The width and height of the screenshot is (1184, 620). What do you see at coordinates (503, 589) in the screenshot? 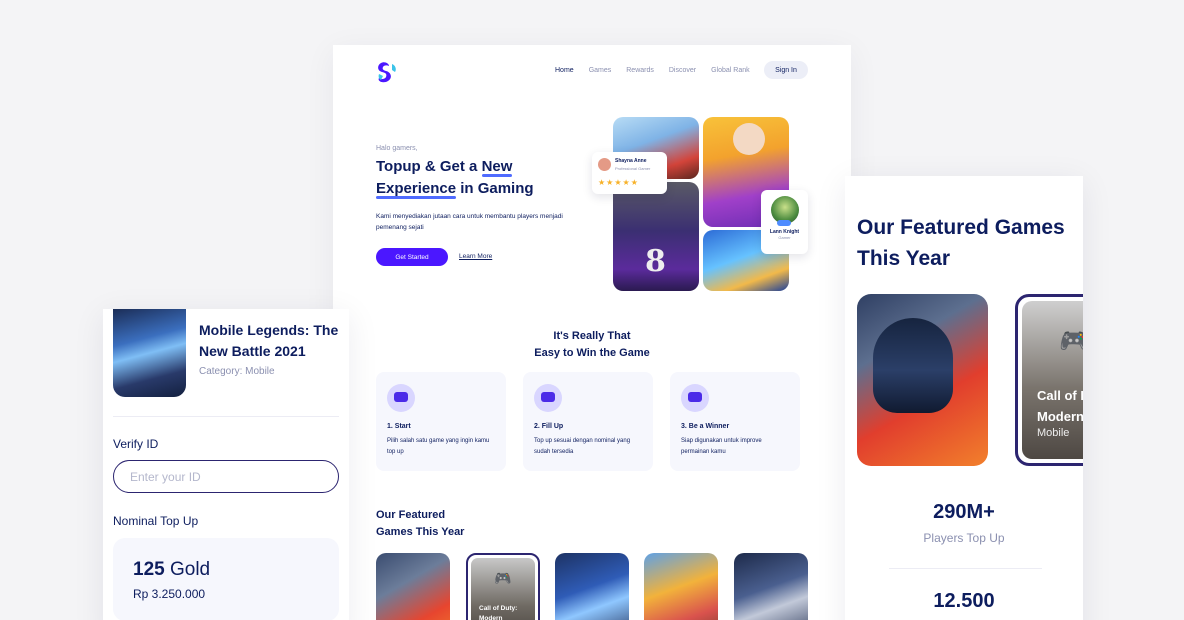
I see `game-card-image: 🎮 Call of Duty: Modern` at bounding box center [503, 589].